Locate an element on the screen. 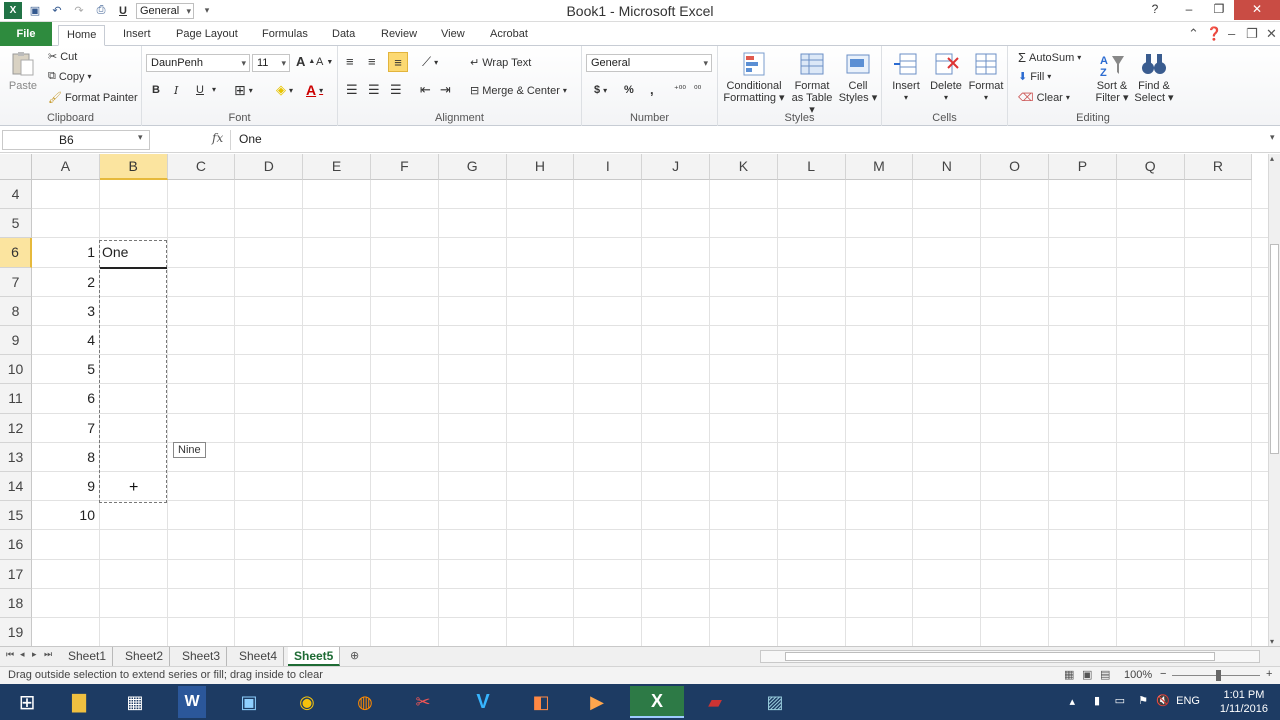  decrease-decimal-icon: ⁰⁰ is located at coordinates (697, 89).